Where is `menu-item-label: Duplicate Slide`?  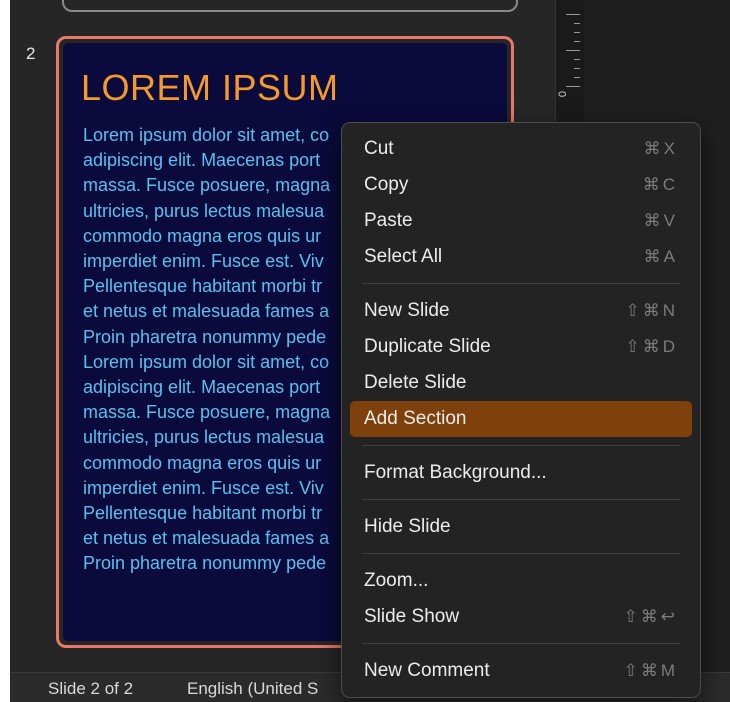 menu-item-label: Duplicate Slide is located at coordinates (427, 346).